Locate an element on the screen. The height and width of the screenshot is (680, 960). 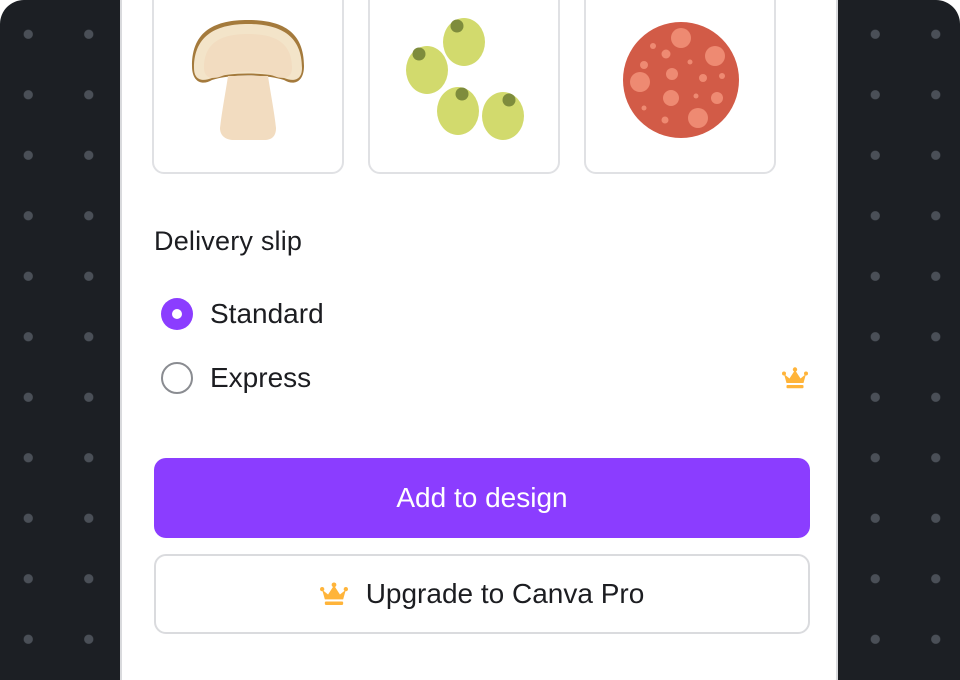
delivery-option-label: Express is located at coordinates (261, 377).